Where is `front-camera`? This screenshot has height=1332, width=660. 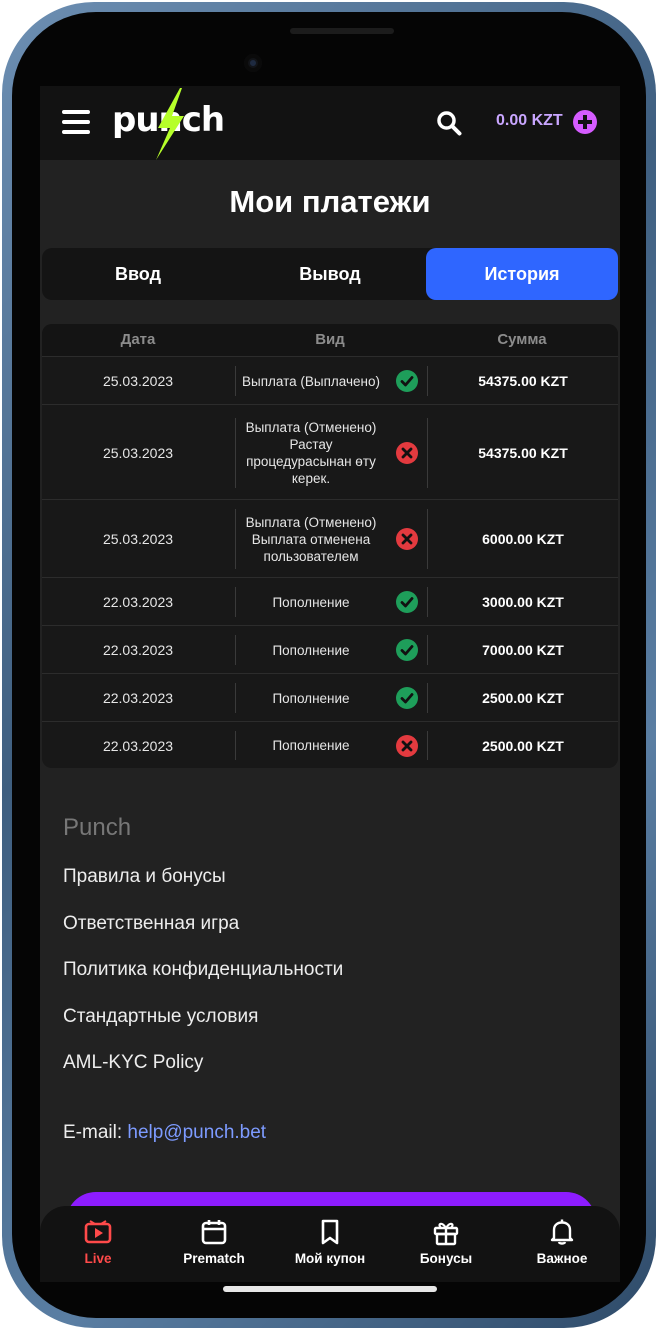 front-camera is located at coordinates (253, 63).